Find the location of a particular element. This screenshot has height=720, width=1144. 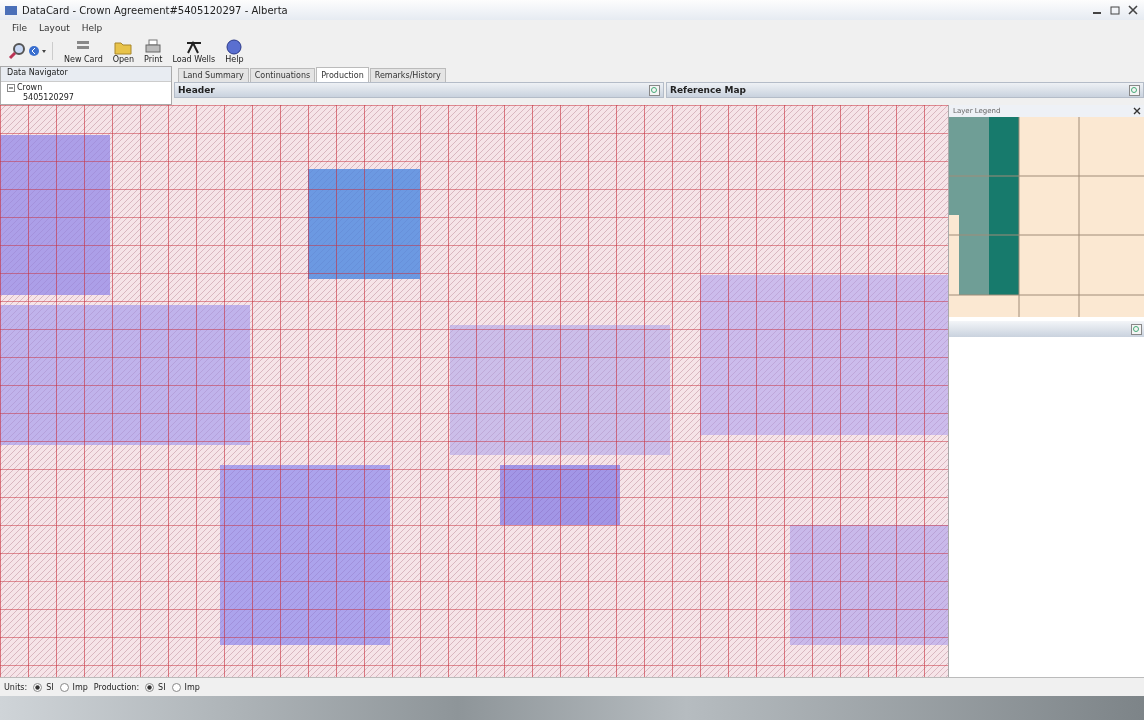

app-icon is located at coordinates (11, 10).